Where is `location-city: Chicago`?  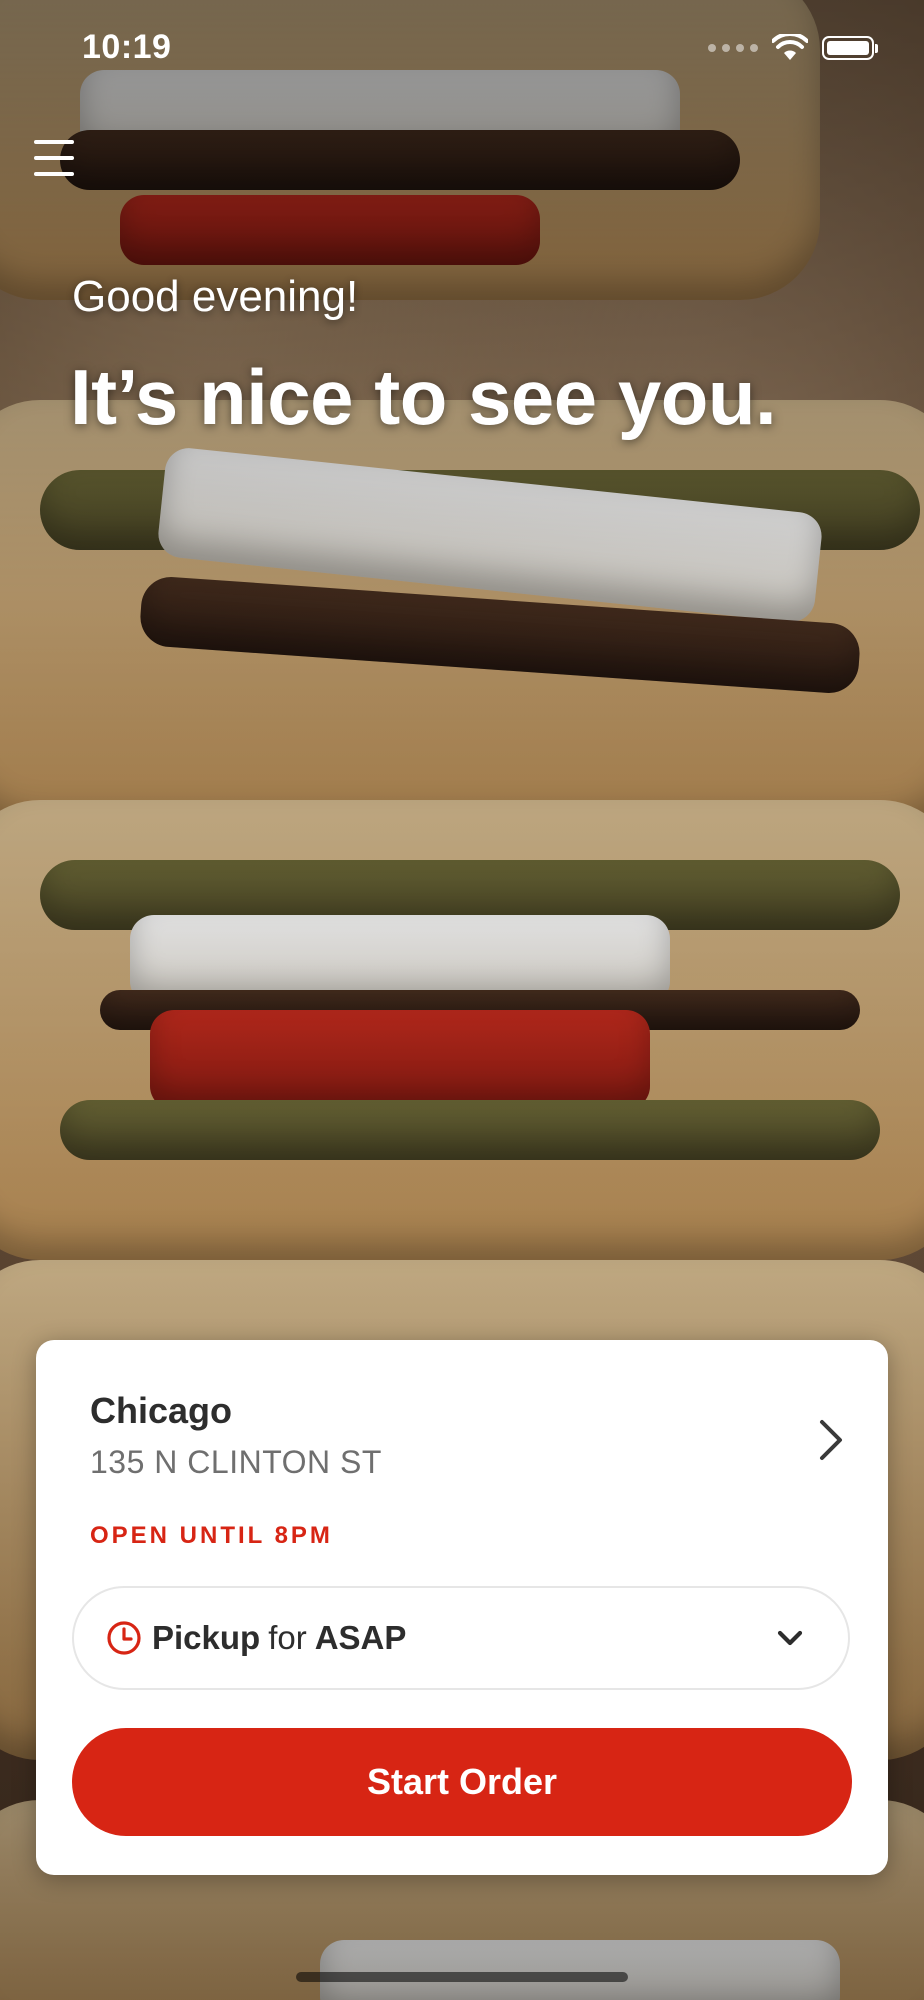
location-city: Chicago is located at coordinates (161, 1410).